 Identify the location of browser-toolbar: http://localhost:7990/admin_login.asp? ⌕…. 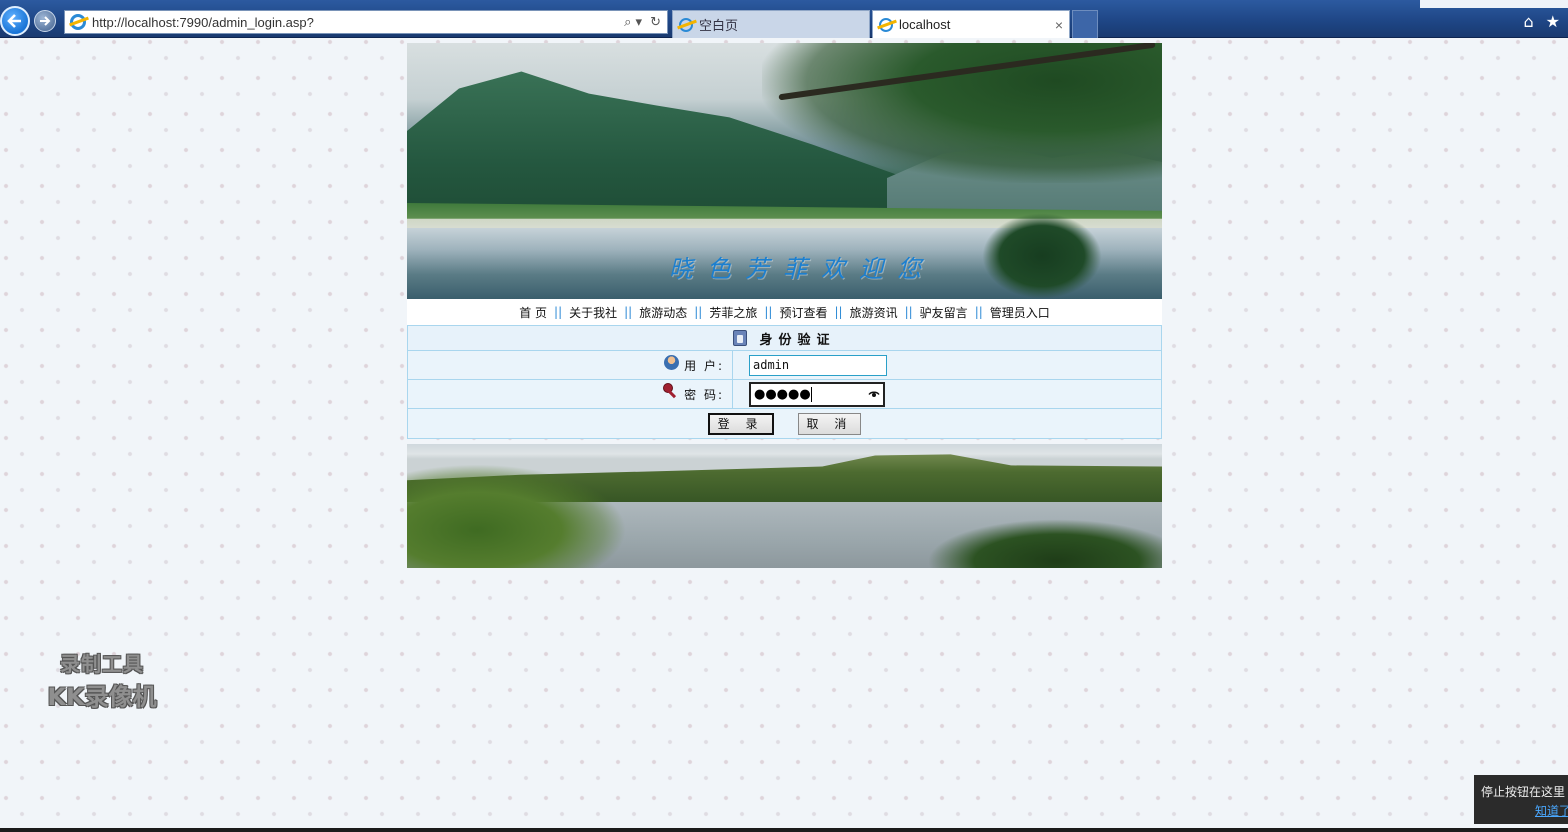
(784, 19).